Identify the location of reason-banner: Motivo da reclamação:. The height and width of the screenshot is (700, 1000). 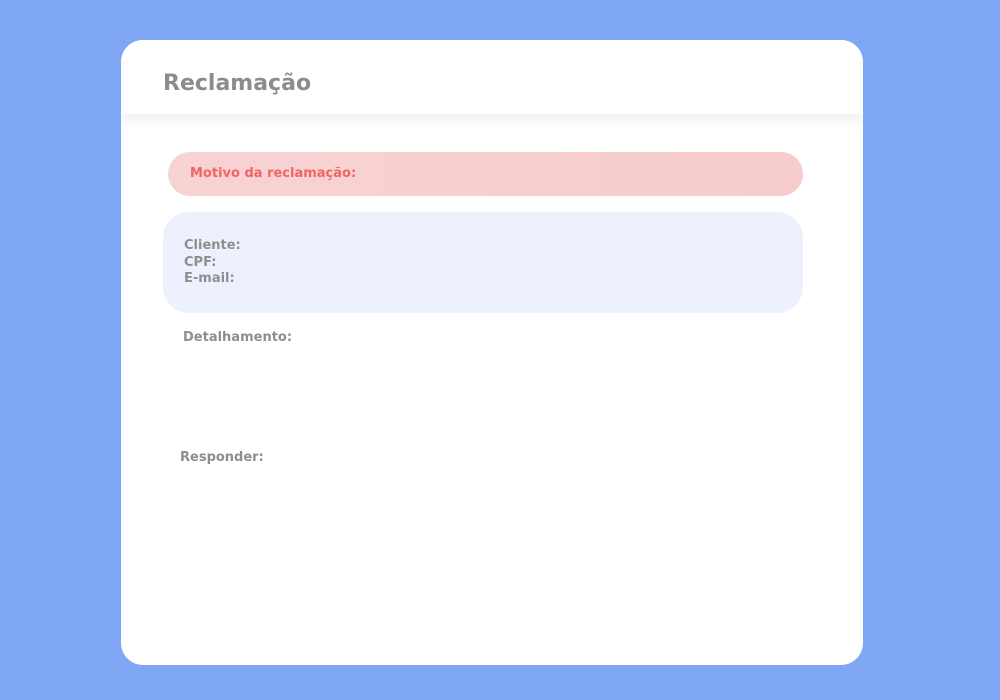
(485, 174).